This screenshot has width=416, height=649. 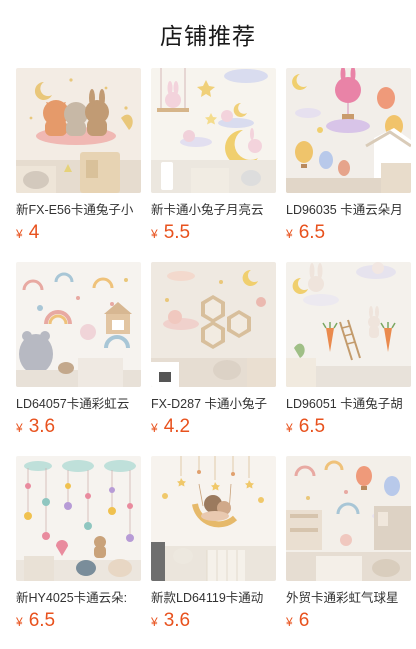 I want to click on product-card: LD64057卡通彩虹云 ¥ 3.6, so click(x=78, y=359).